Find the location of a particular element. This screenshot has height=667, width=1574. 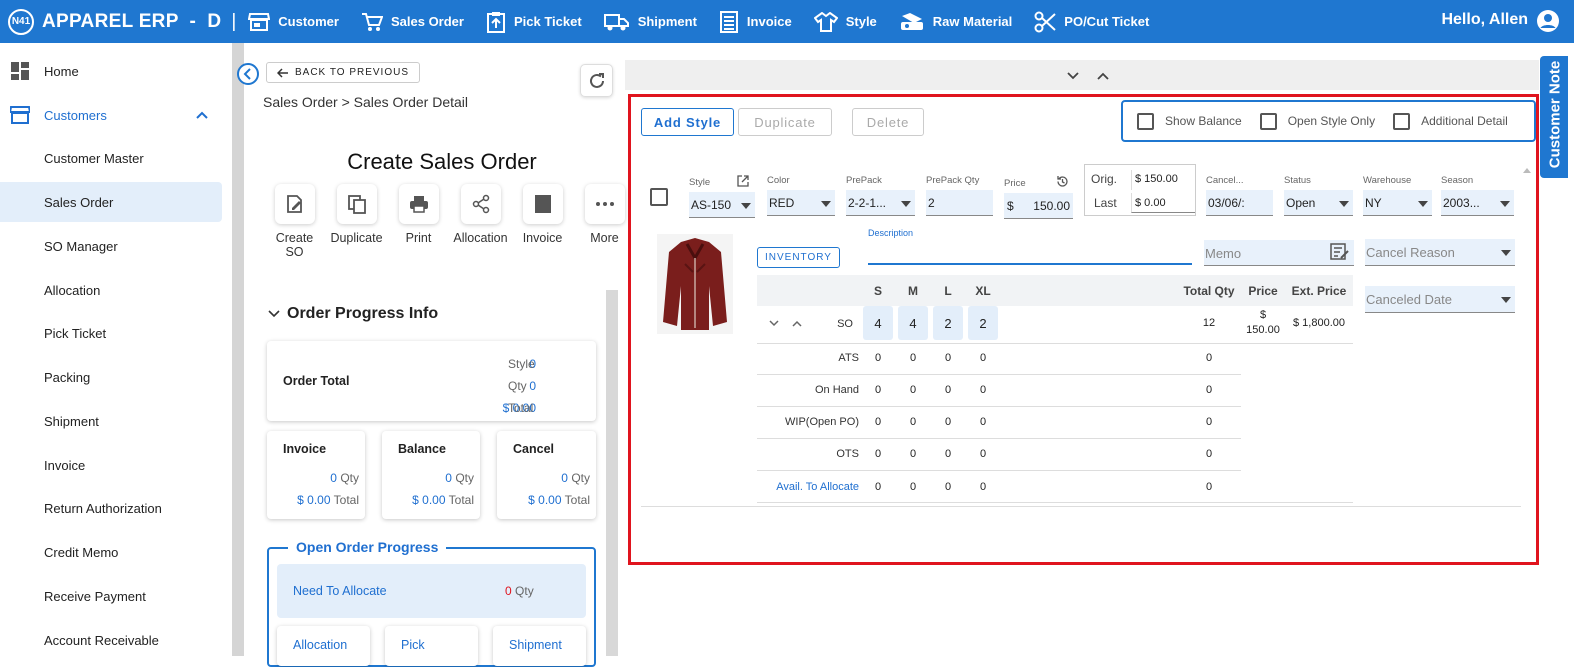

sidebar-item-packing: Packing is located at coordinates (111, 377).